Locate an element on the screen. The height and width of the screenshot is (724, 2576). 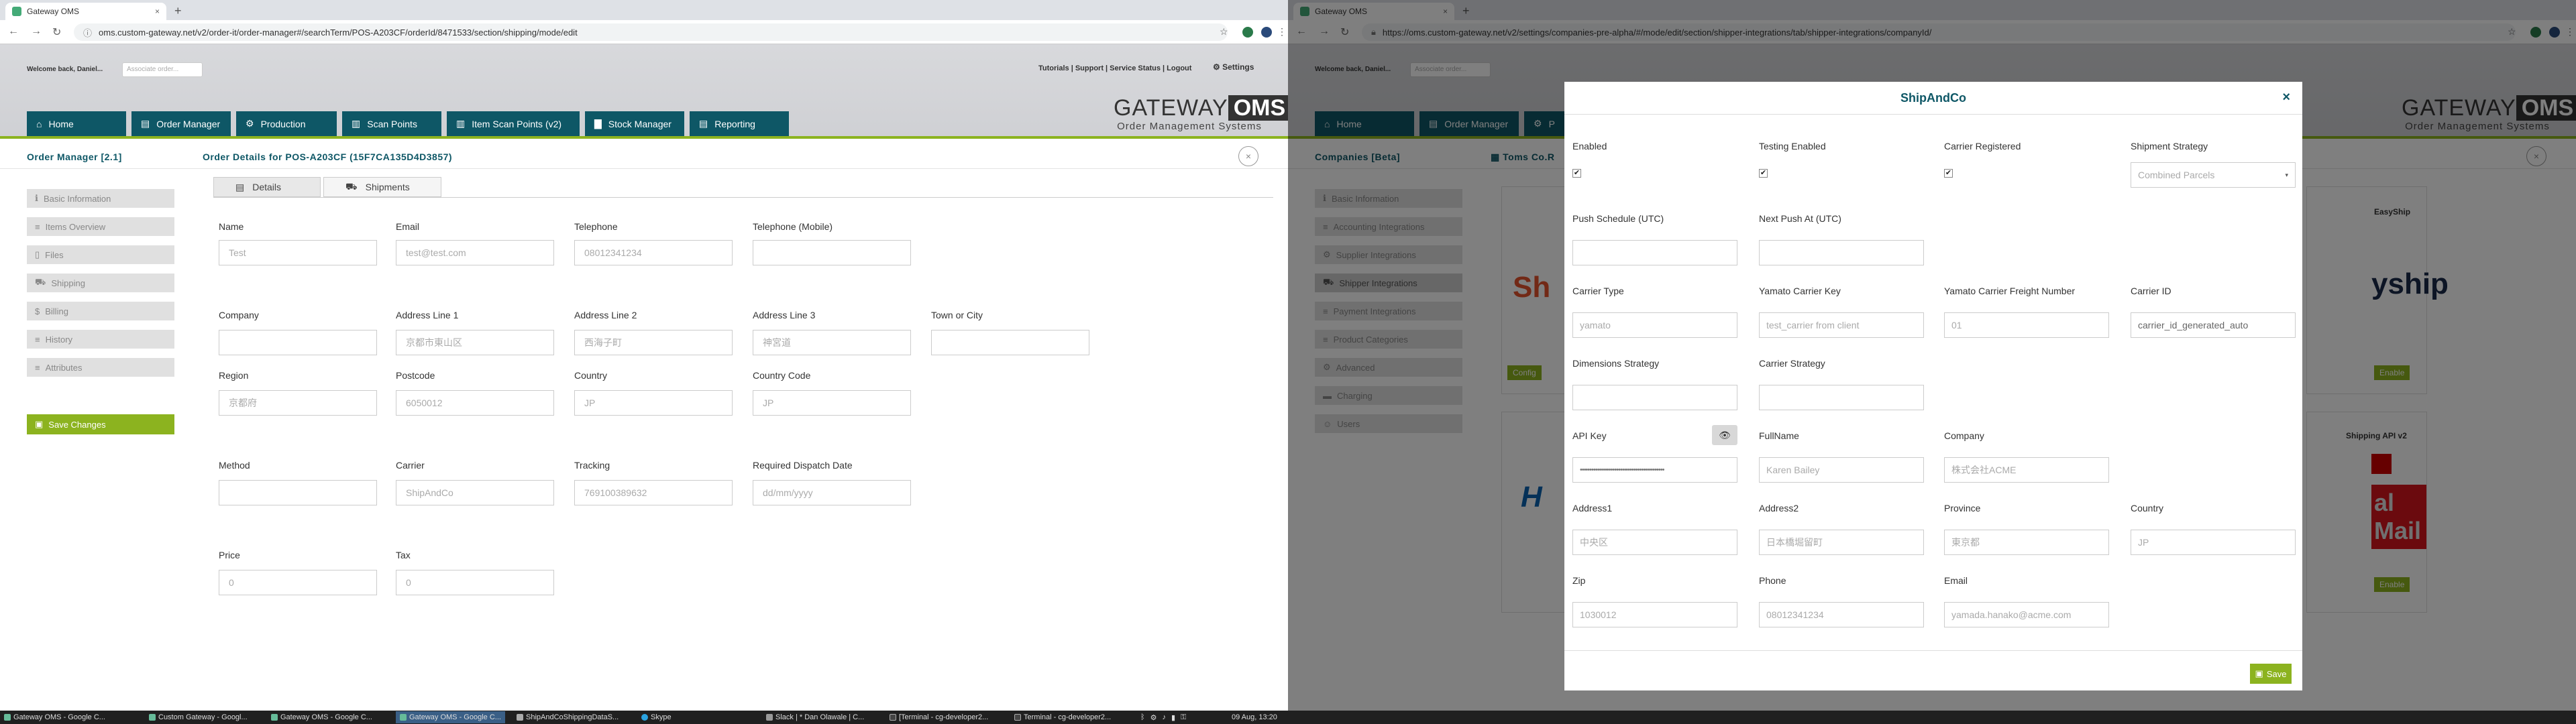
mobile-field is located at coordinates (832, 252).